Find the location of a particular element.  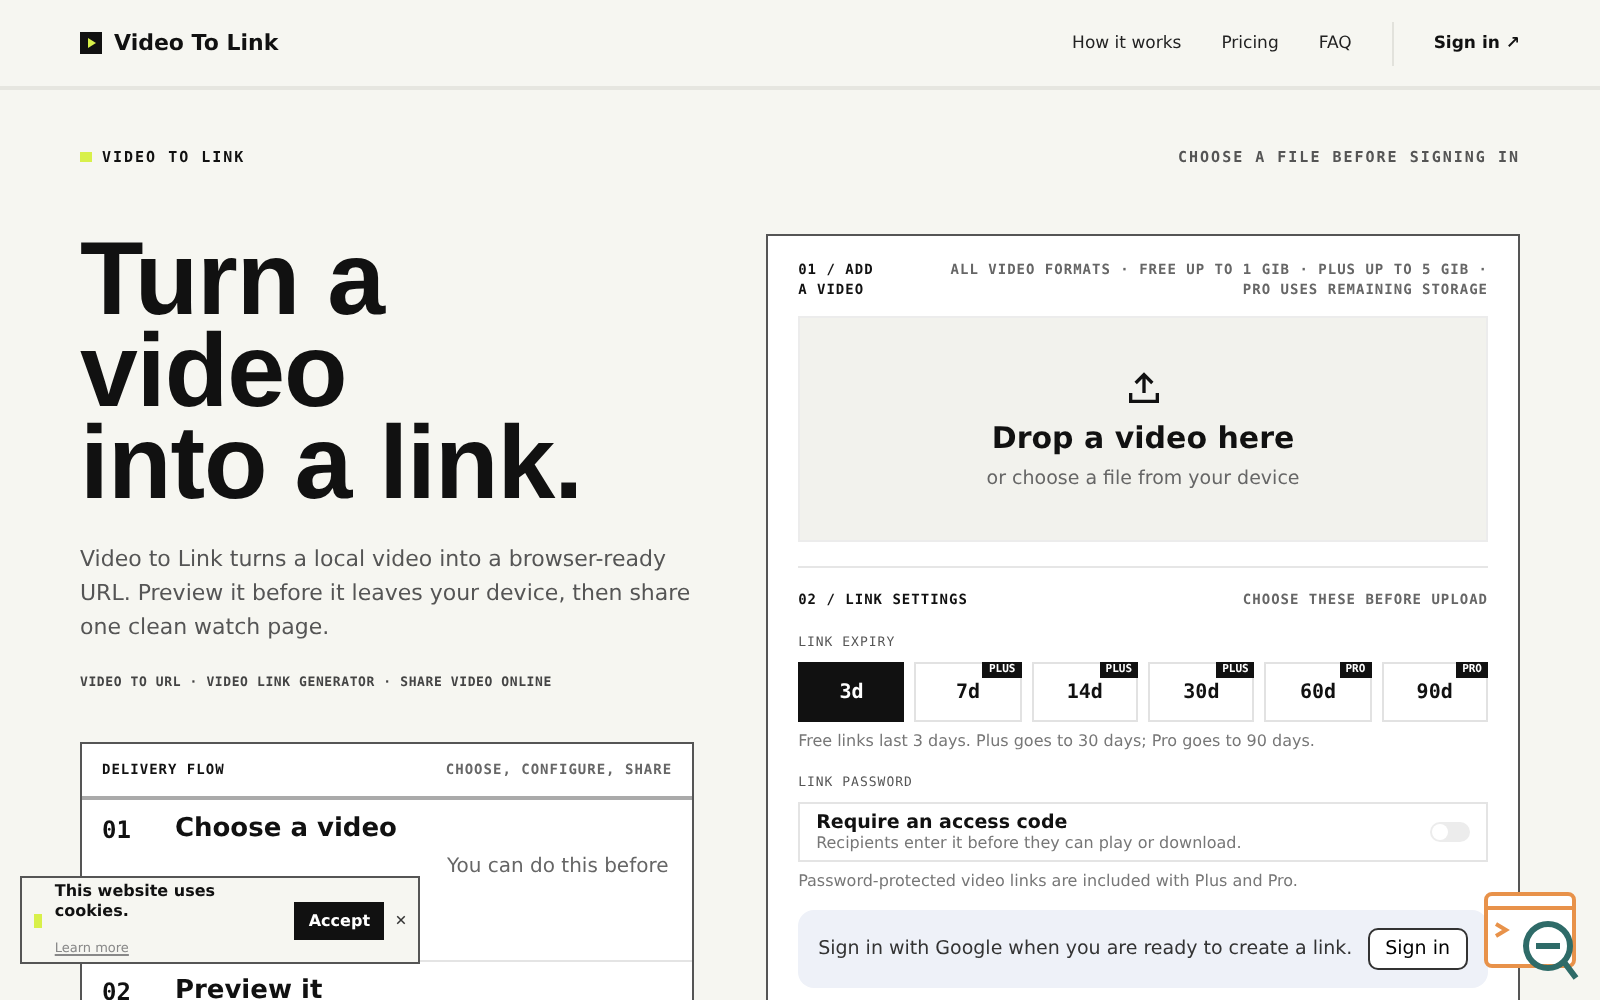

nav-link: How it works is located at coordinates (1127, 43).